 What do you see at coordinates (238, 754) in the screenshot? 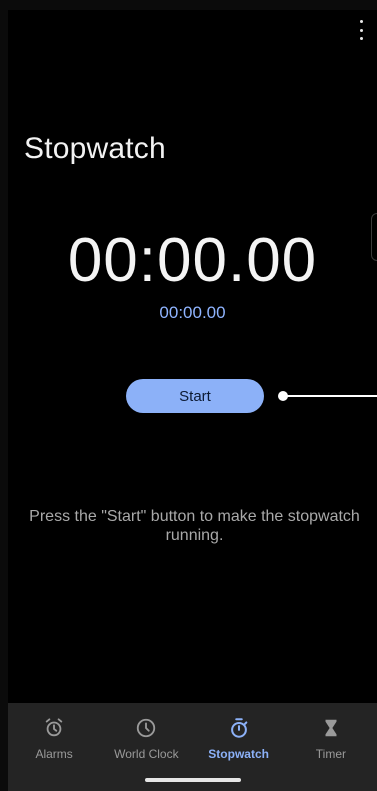
I see `nav-label-stopwatch: Stopwatch` at bounding box center [238, 754].